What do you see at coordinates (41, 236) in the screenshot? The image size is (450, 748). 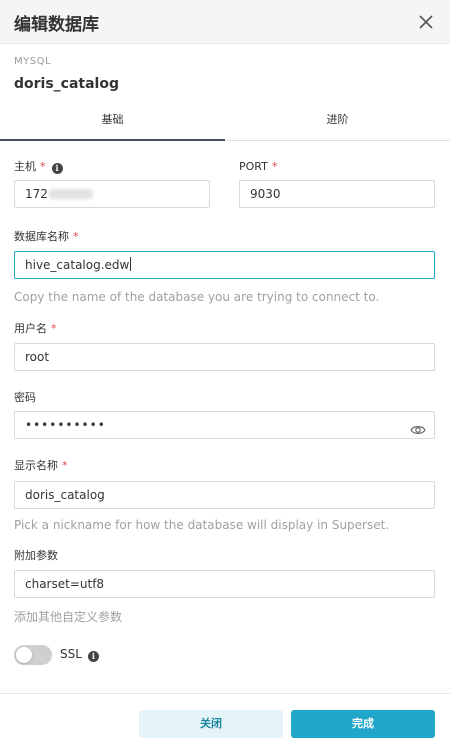 I see `database-name-label-text: 数据库名称` at bounding box center [41, 236].